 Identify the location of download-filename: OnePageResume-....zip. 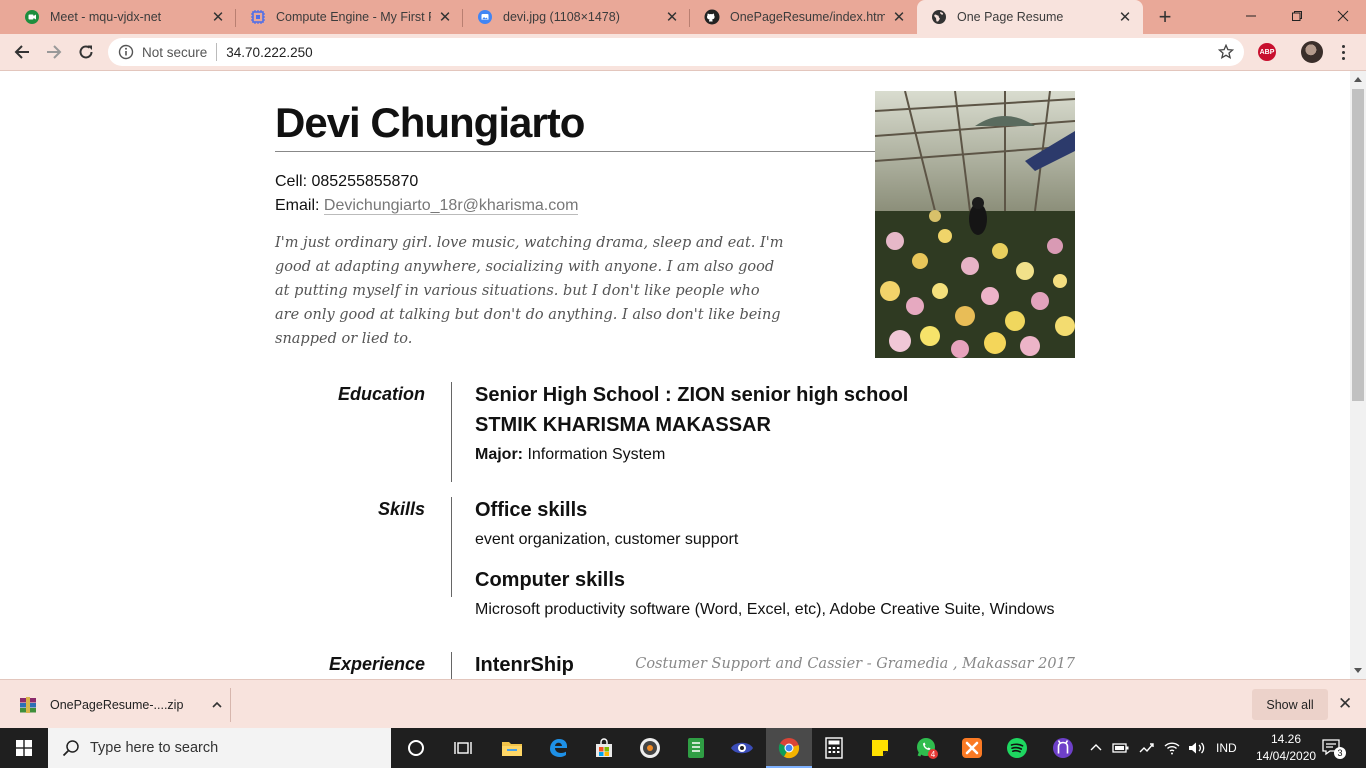
(117, 705).